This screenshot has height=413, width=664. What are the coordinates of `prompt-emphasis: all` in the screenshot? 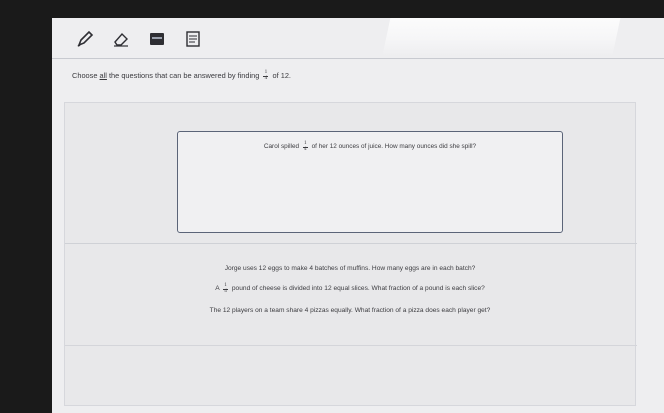 It's located at (103, 76).